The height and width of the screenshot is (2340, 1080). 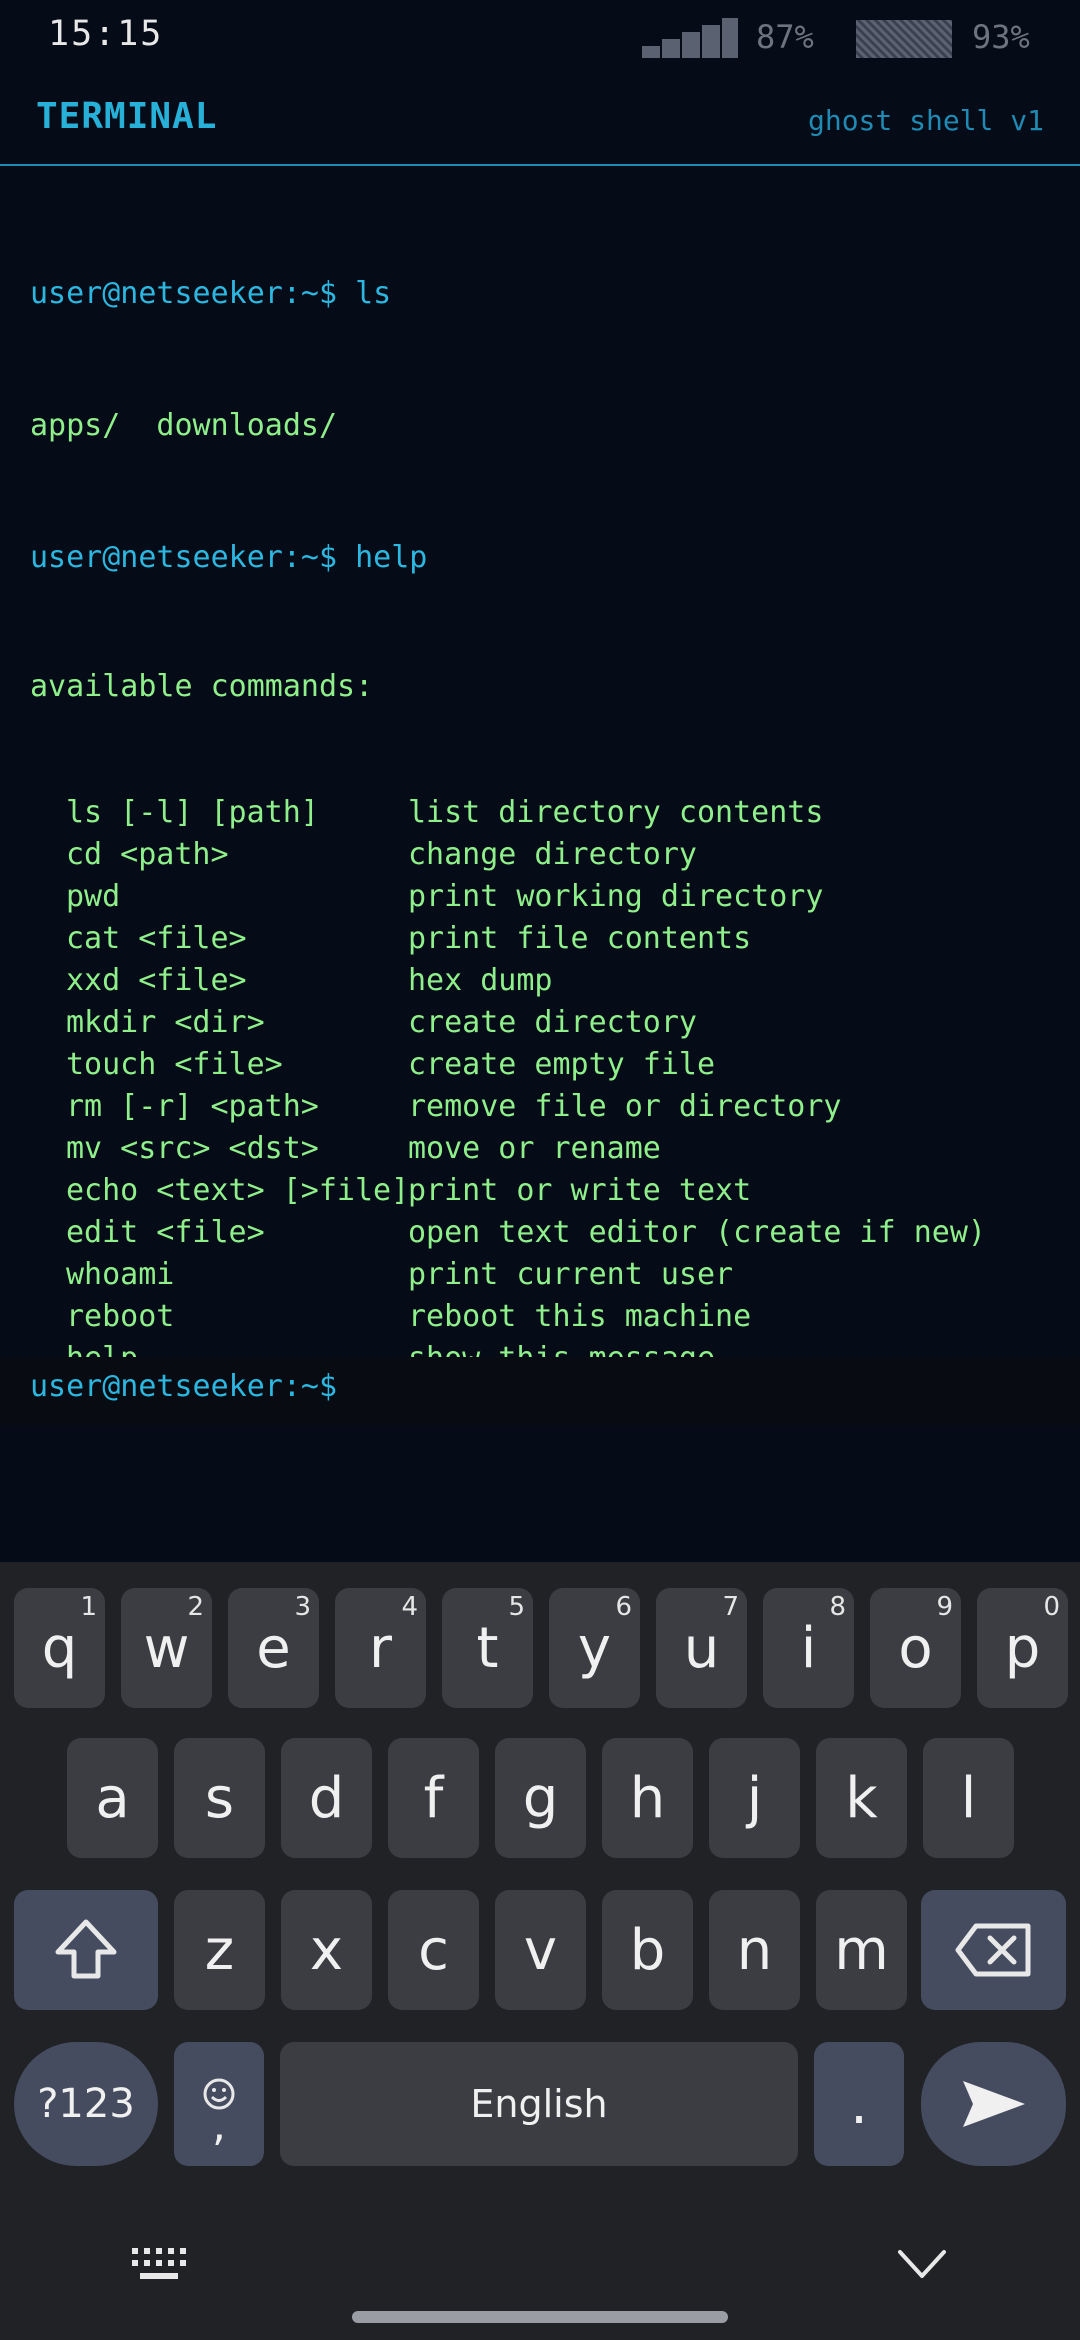 I want to click on battery-icon, so click(x=904, y=39).